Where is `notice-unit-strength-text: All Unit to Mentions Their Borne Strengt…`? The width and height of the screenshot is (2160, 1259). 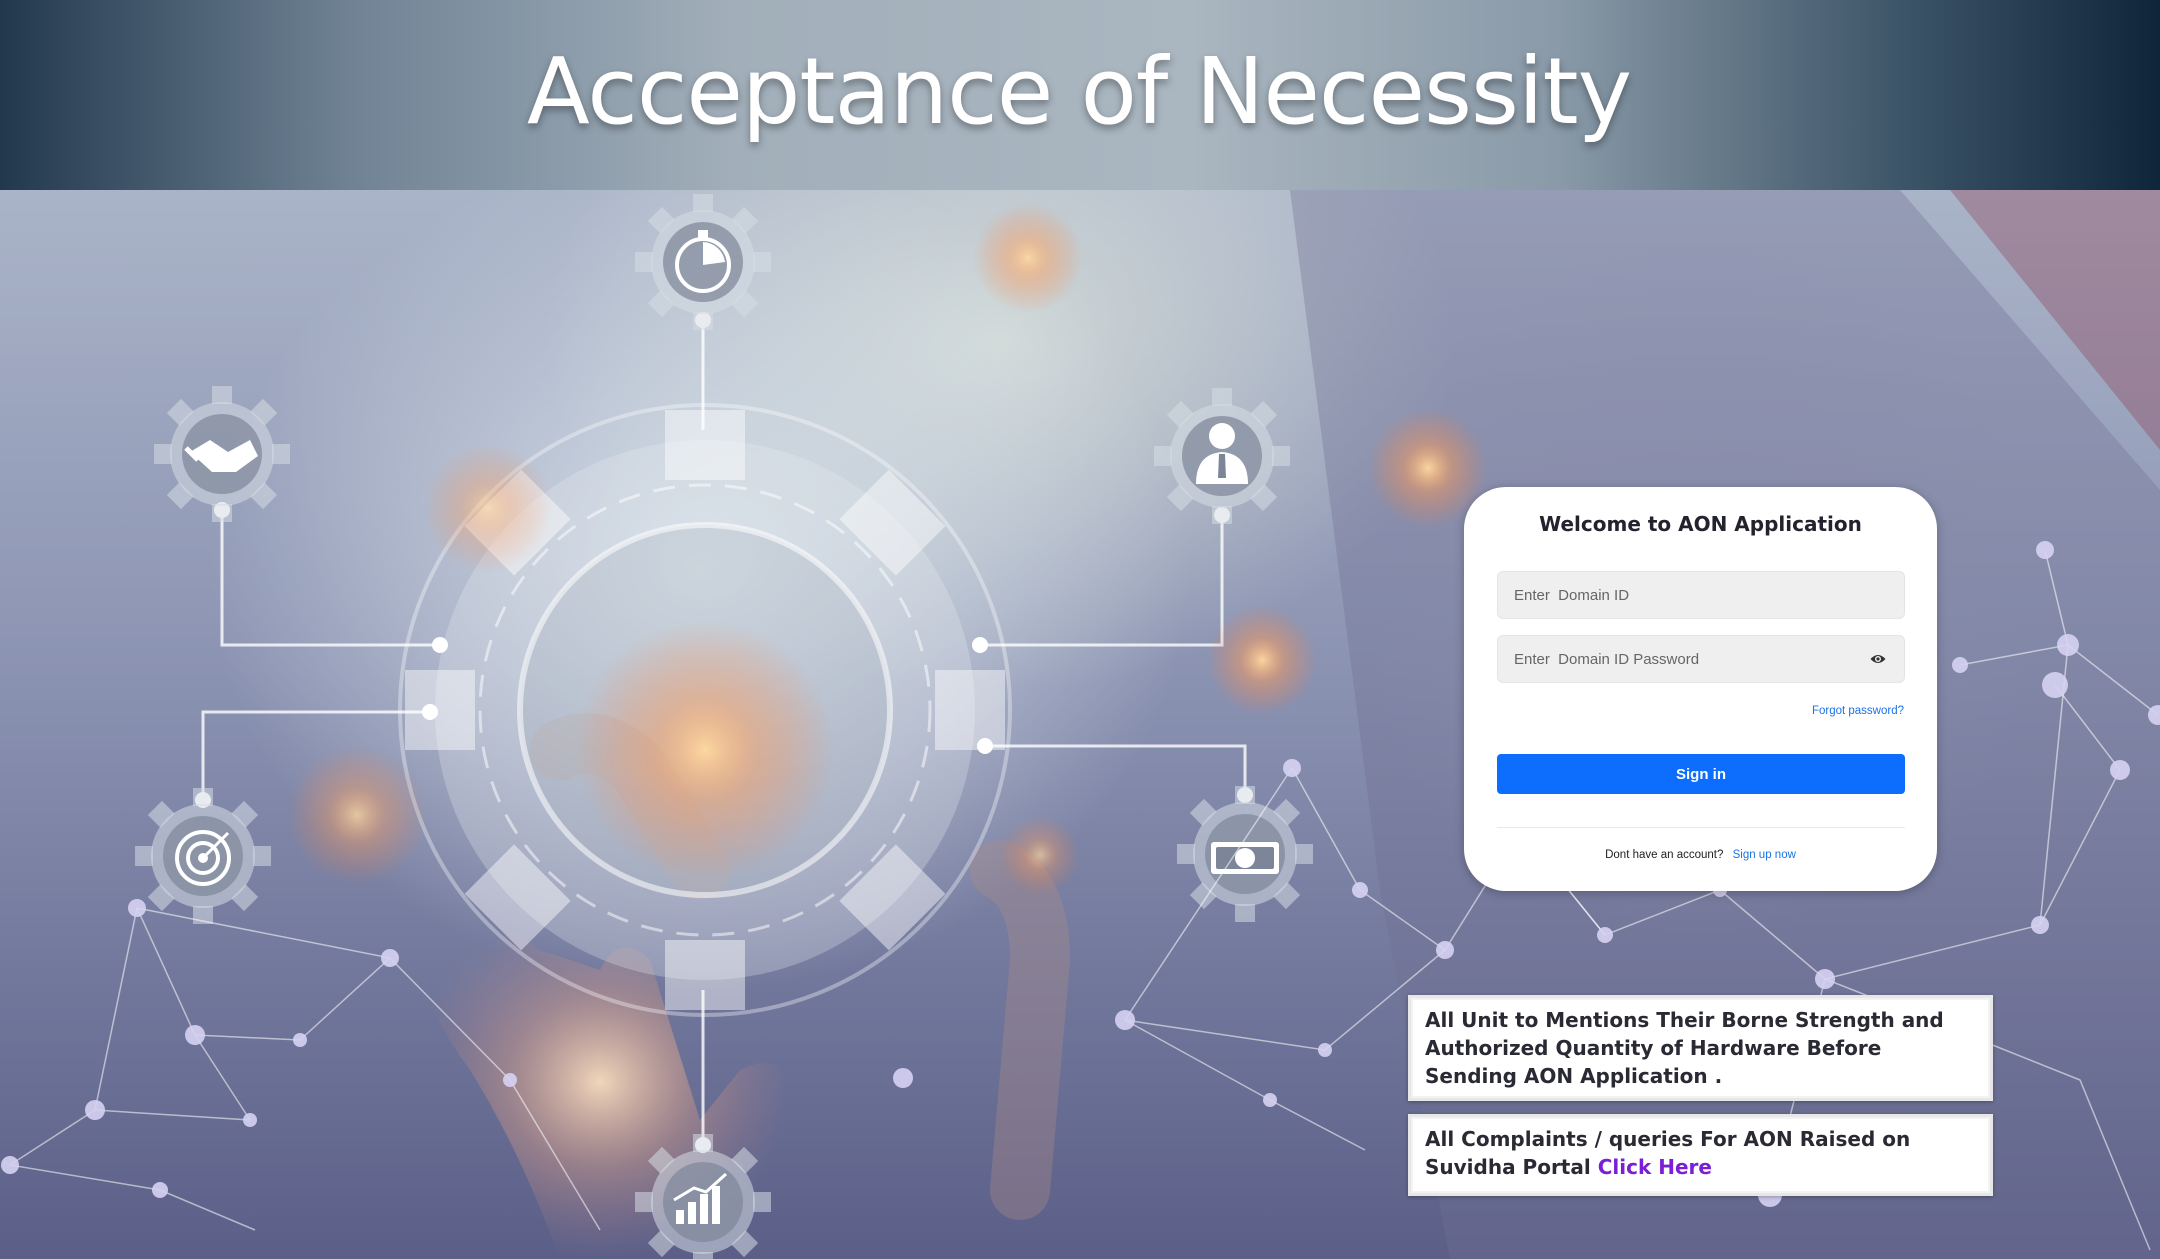
notice-unit-strength-text: All Unit to Mentions Their Borne Strengt… is located at coordinates (1684, 1048).